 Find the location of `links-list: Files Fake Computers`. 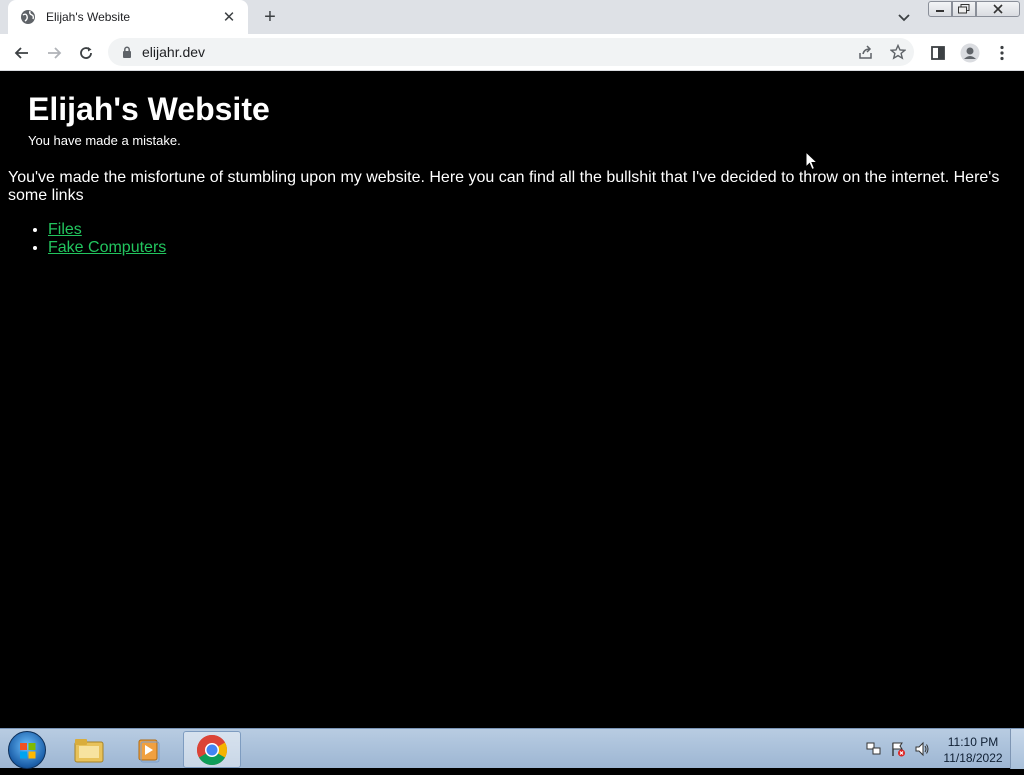

links-list: Files Fake Computers is located at coordinates (107, 239).